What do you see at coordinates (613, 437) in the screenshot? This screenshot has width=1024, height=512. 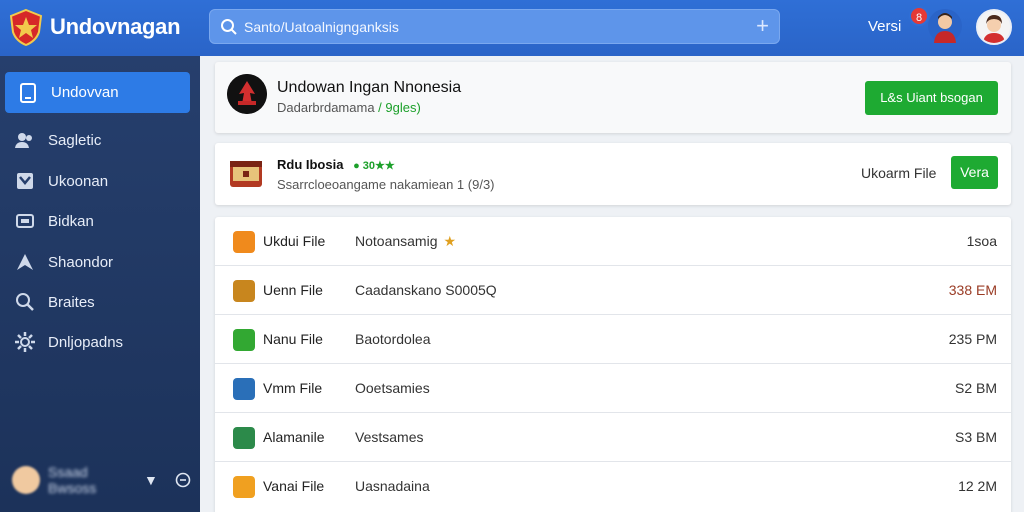 I see `table-row: Alamanile Vestsames S3 BM` at bounding box center [613, 437].